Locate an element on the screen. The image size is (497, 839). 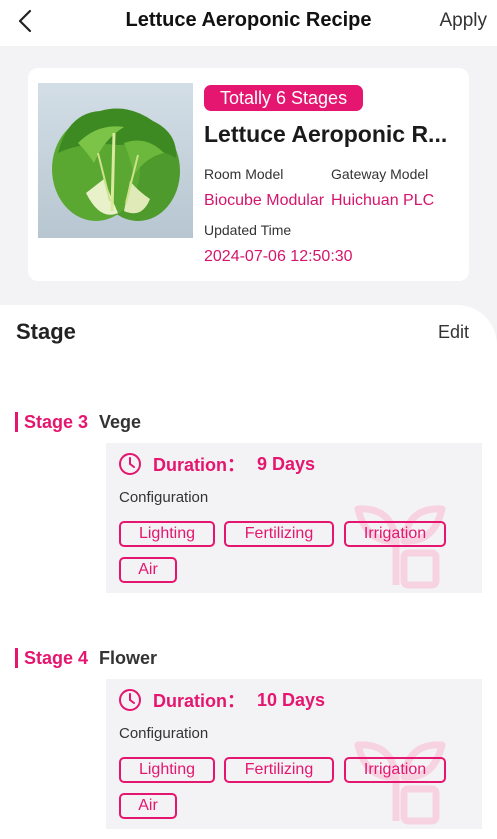
top-bar: Lettuce Aeroponic Recipe Apply is located at coordinates (248, 23).